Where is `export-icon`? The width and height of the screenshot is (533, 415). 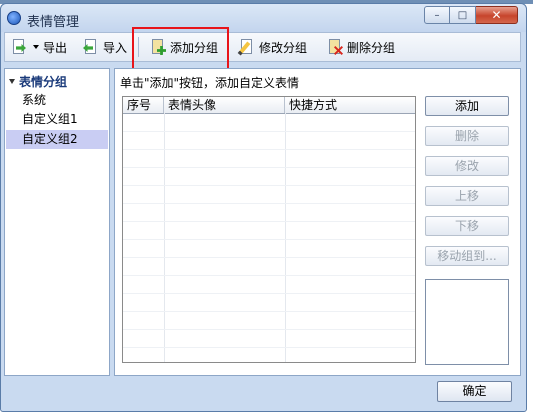 export-icon is located at coordinates (19, 47).